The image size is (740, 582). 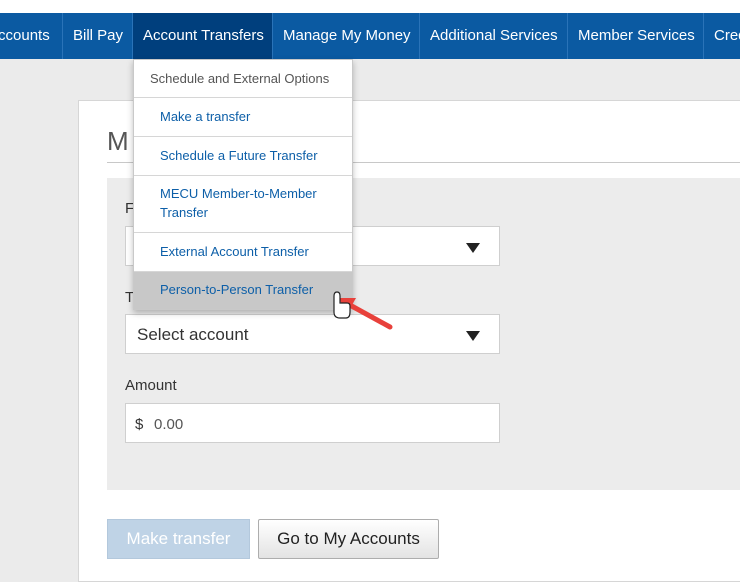 I want to click on nav-bill-pay: Bill Pay, so click(x=98, y=36).